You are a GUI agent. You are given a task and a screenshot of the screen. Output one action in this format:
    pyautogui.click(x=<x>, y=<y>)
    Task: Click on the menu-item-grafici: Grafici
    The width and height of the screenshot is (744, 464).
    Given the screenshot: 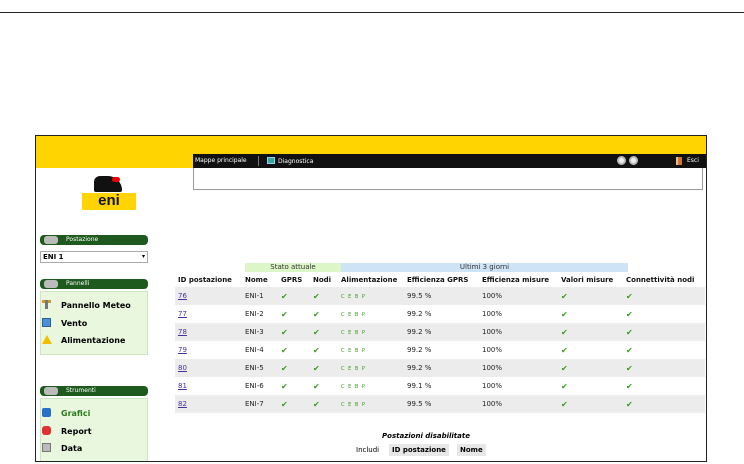 What is the action you would take?
    pyautogui.click(x=66, y=413)
    